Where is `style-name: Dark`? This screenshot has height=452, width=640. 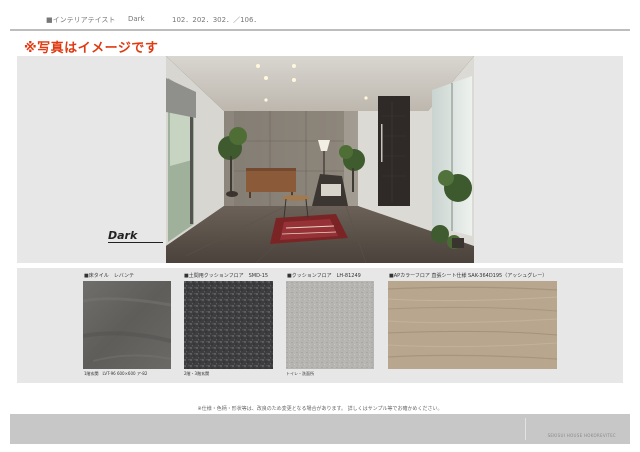
style-name: Dark is located at coordinates (136, 19).